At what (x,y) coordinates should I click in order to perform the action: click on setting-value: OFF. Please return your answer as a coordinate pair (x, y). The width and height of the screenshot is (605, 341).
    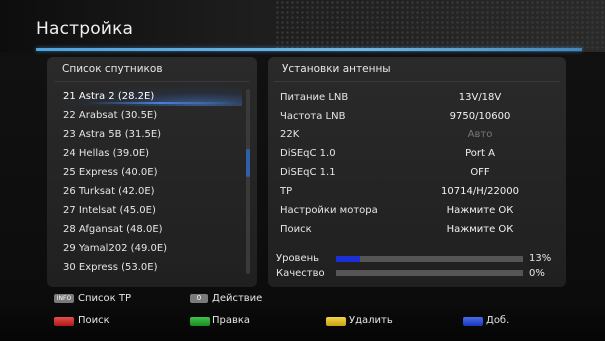
    Looking at the image, I should click on (480, 173).